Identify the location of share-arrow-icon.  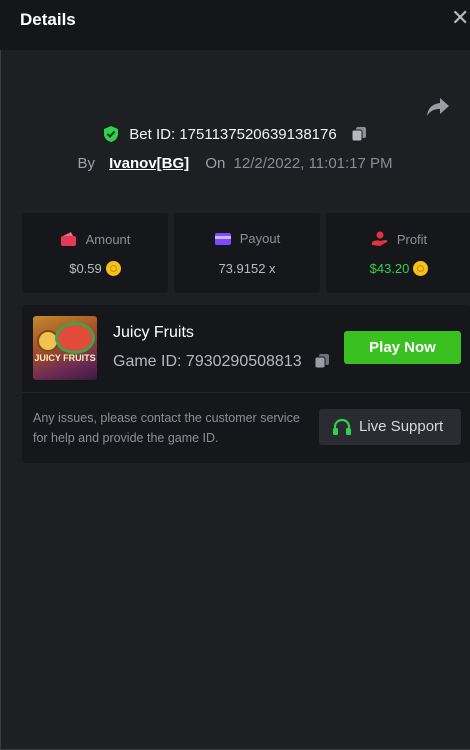
(438, 107).